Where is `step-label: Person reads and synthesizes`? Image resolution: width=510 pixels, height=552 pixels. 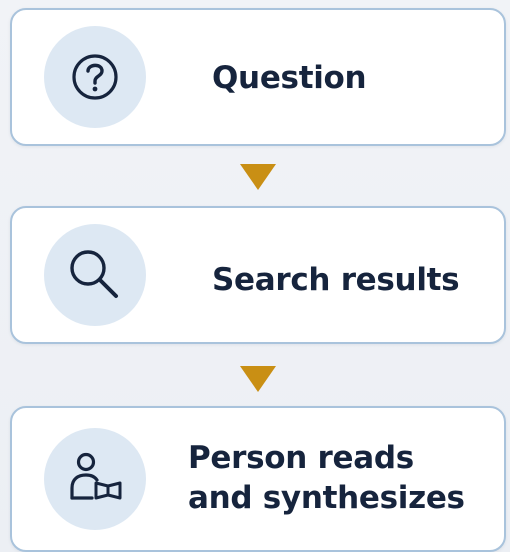
step-label: Person reads and synthesizes is located at coordinates (326, 478).